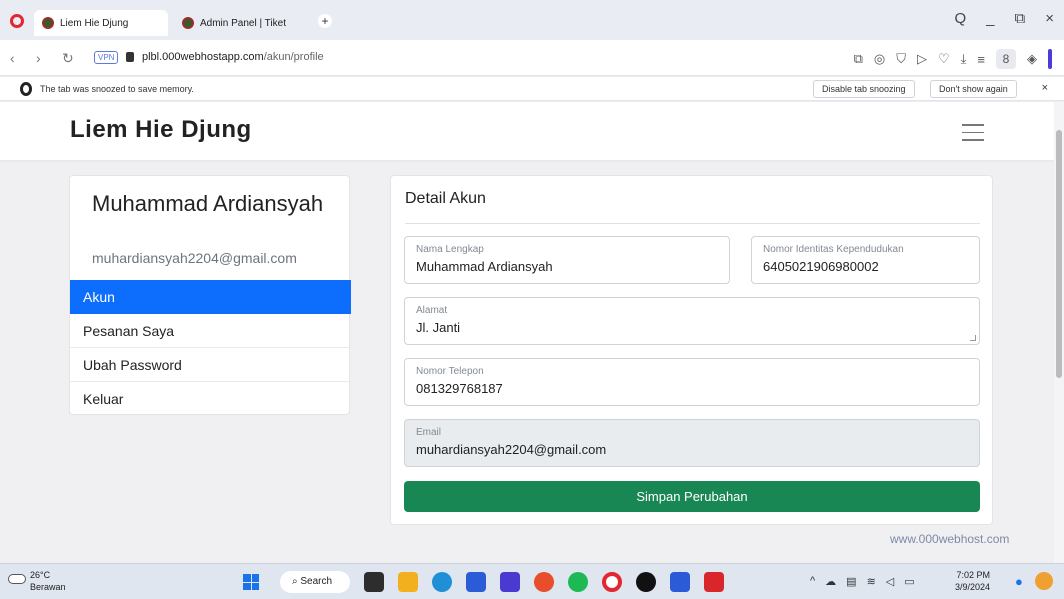 Image resolution: width=1064 pixels, height=599 pixels. Describe the element at coordinates (251, 582) in the screenshot. I see `windows-start-icon` at that location.